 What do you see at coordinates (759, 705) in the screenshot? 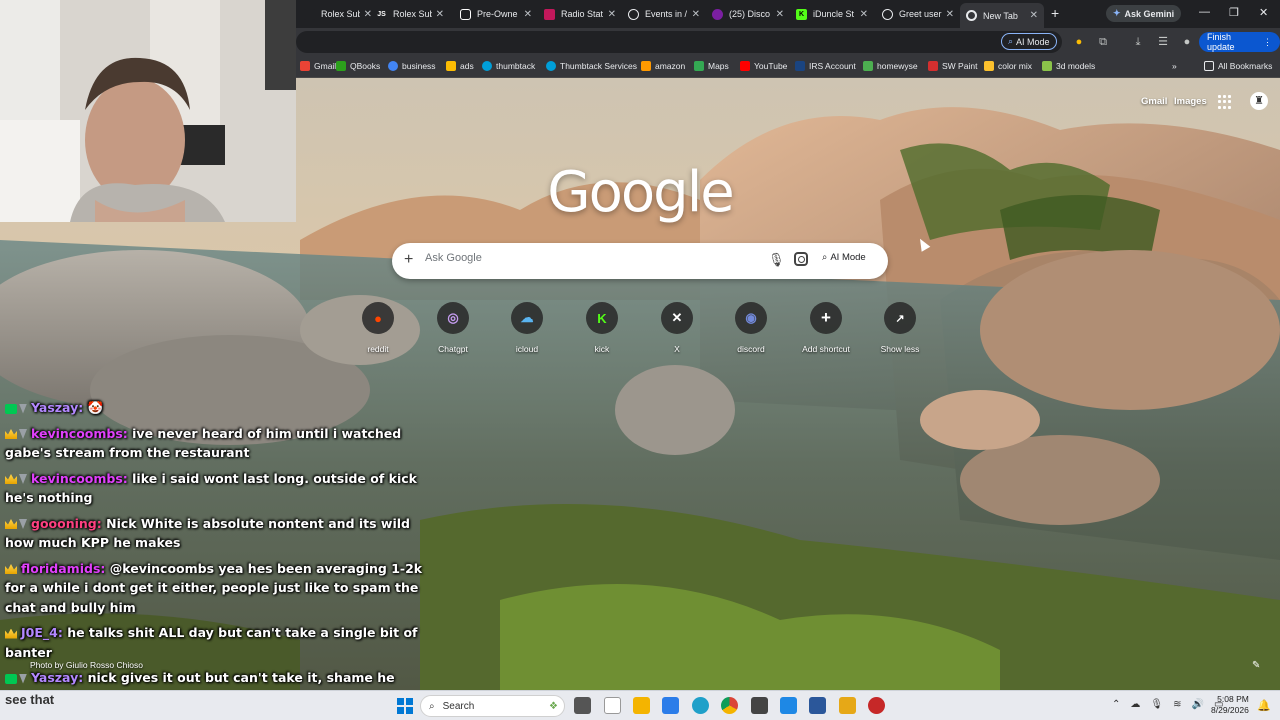
I see `calculator-icon` at bounding box center [759, 705].